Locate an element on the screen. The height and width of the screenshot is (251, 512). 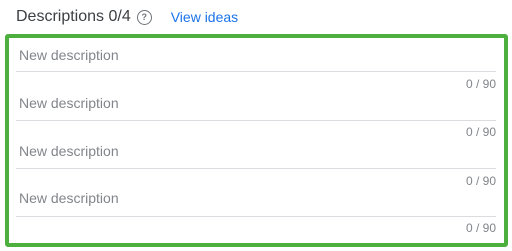
help-circle-icon: ? is located at coordinates (144, 17).